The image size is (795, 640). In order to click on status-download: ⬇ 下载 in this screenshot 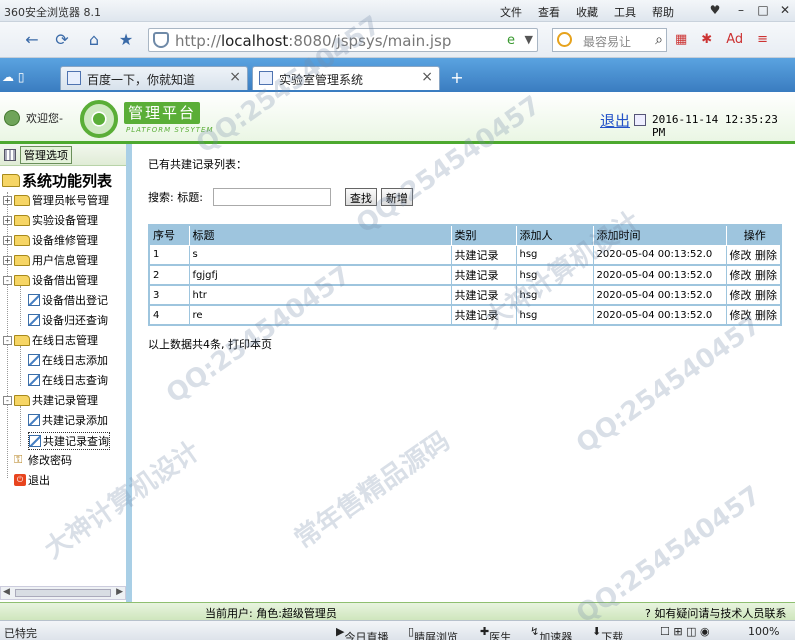, I will do `click(607, 632)`.